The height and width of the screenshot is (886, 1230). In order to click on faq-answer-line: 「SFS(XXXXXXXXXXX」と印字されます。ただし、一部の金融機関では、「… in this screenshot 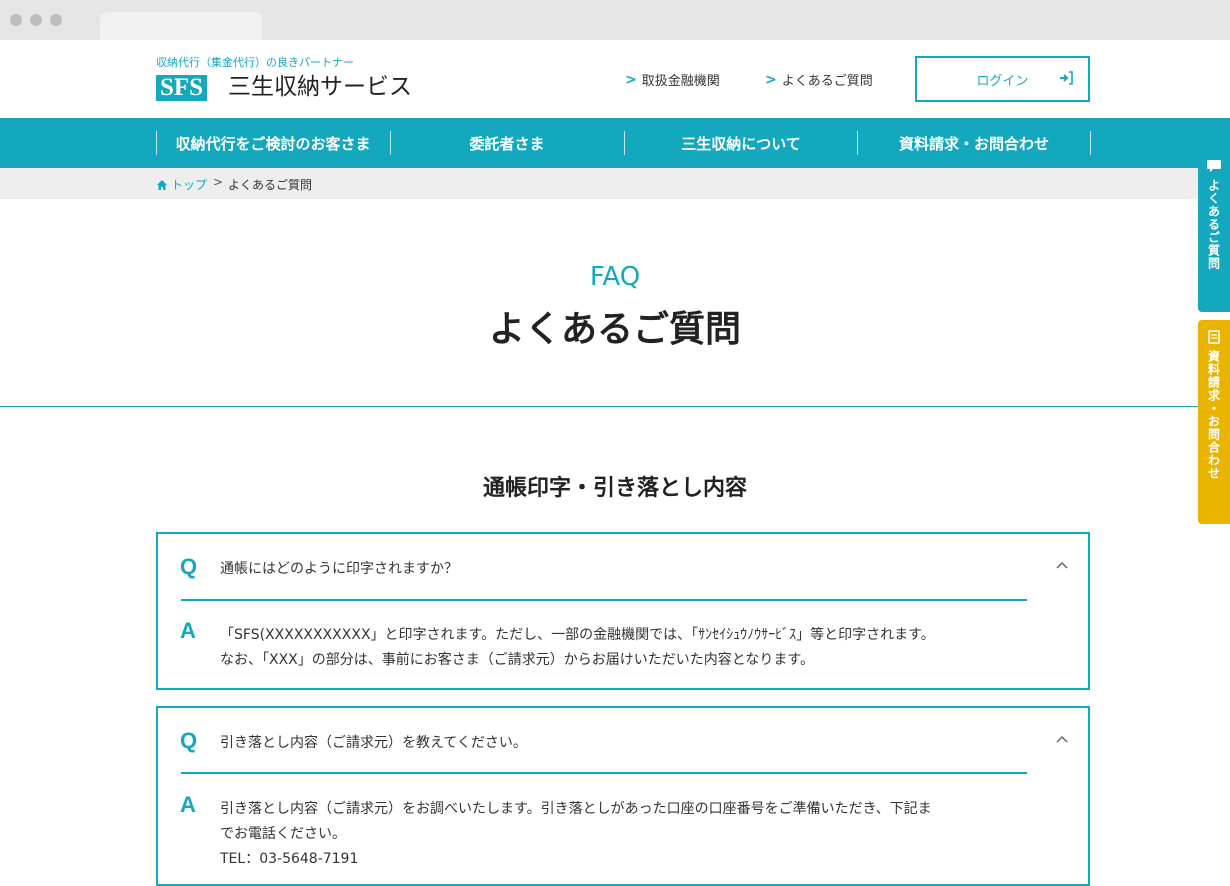, I will do `click(577, 635)`.